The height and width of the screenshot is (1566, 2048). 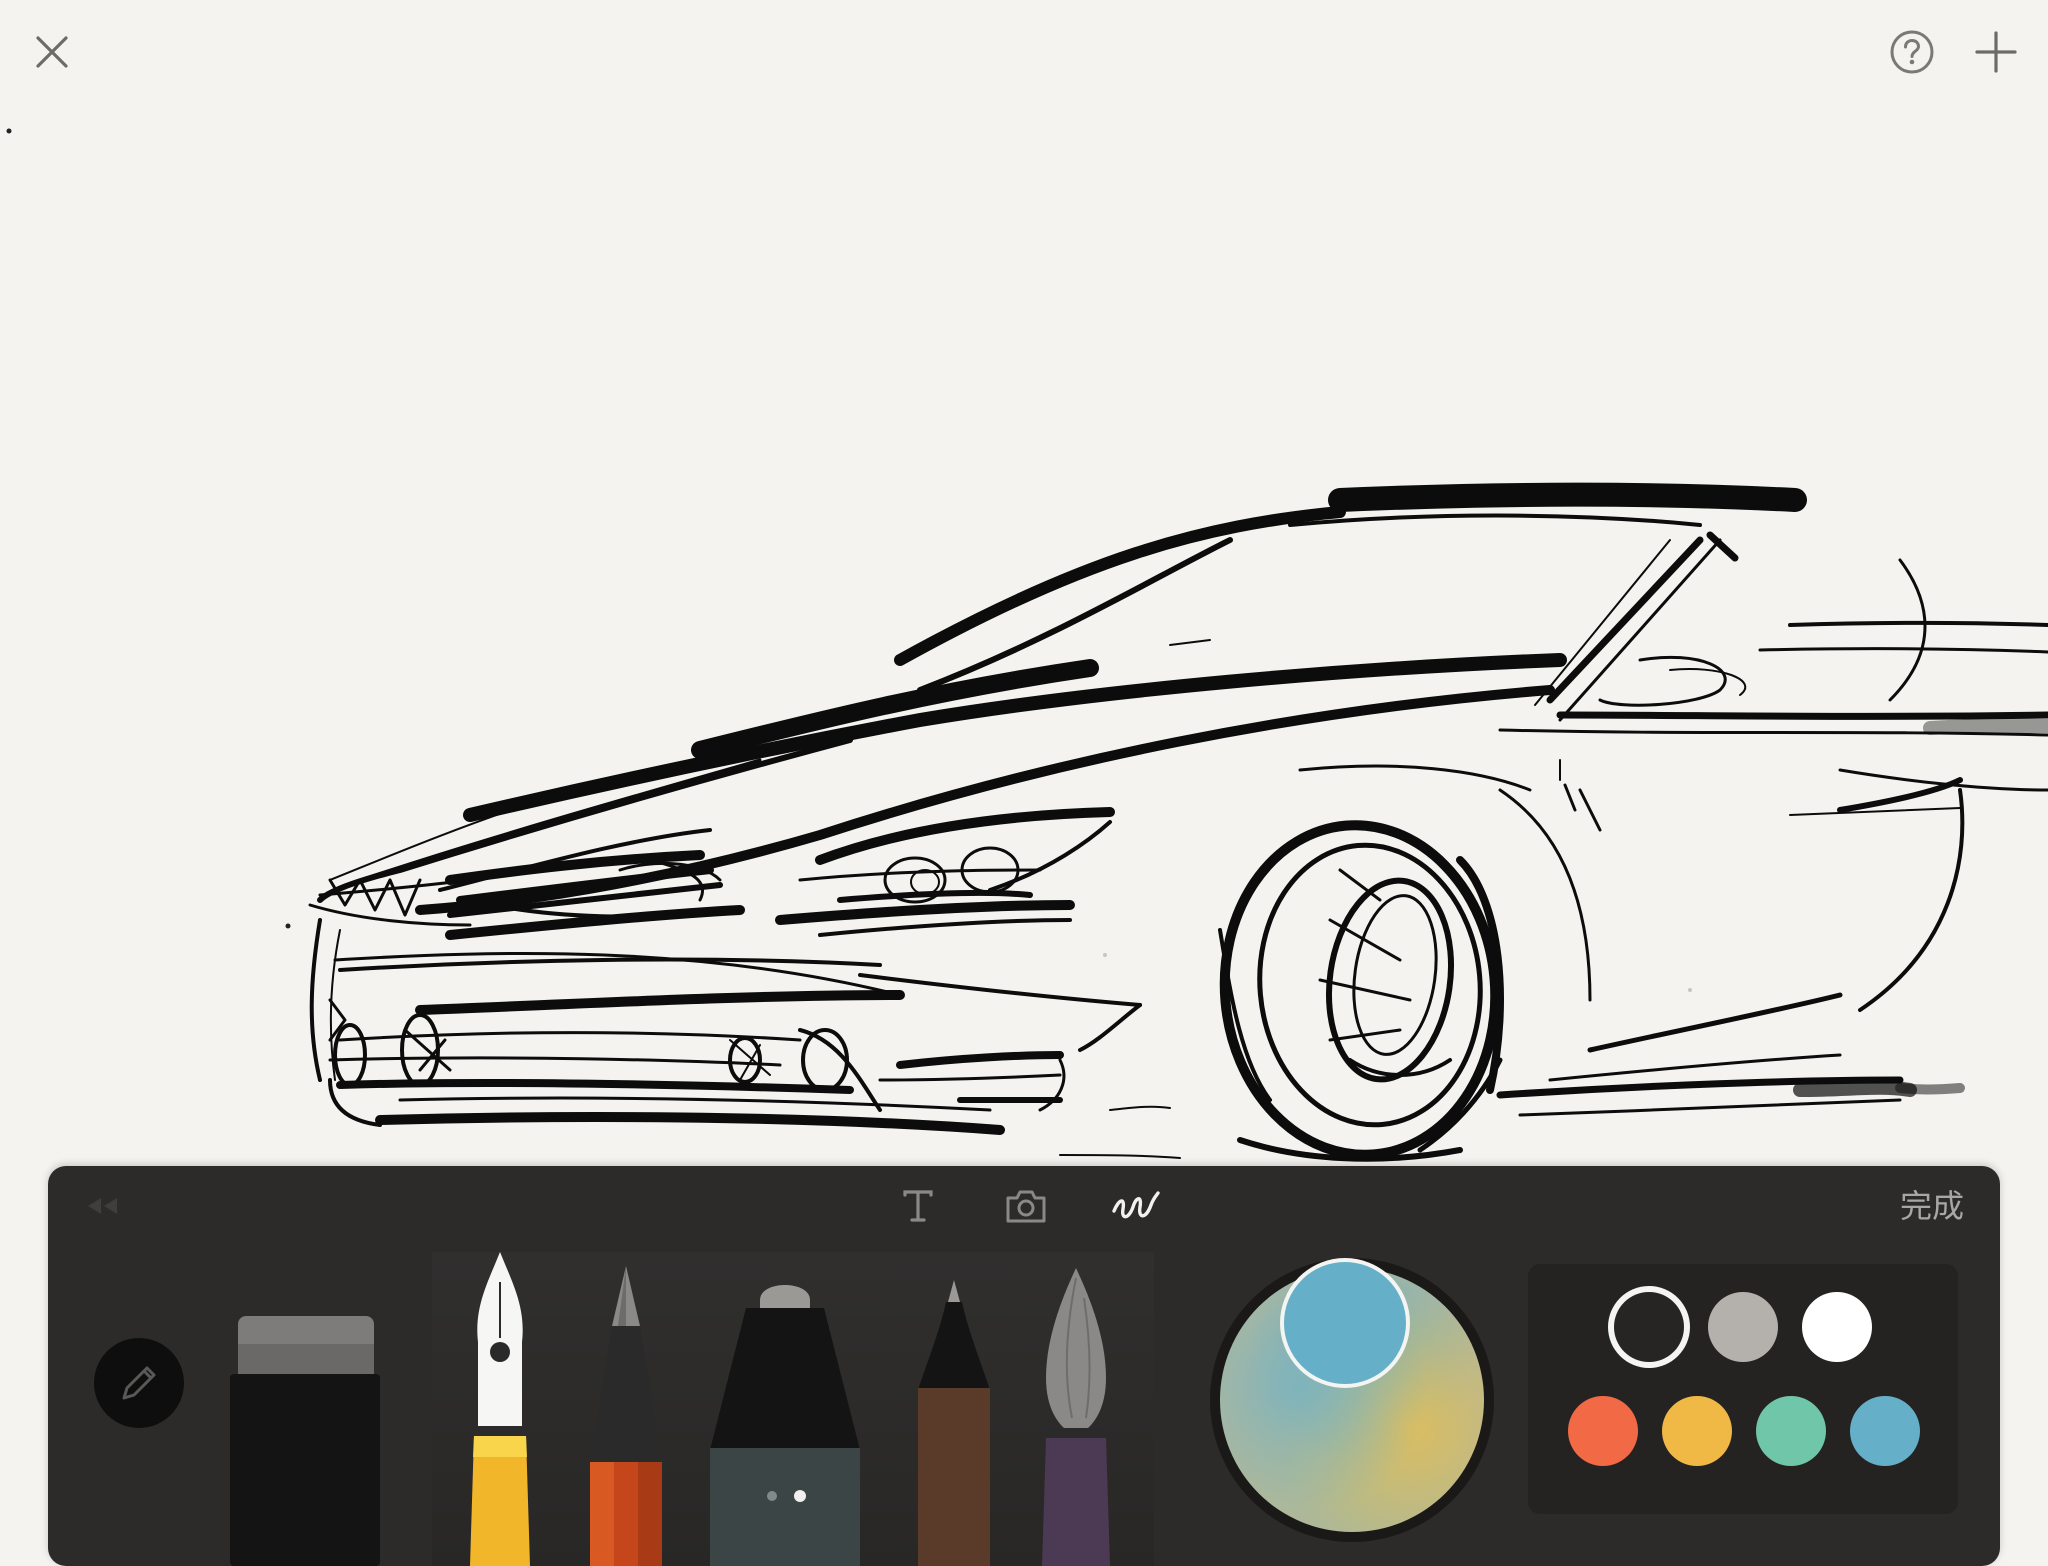 I want to click on color-swatches, so click(x=1743, y=1389).